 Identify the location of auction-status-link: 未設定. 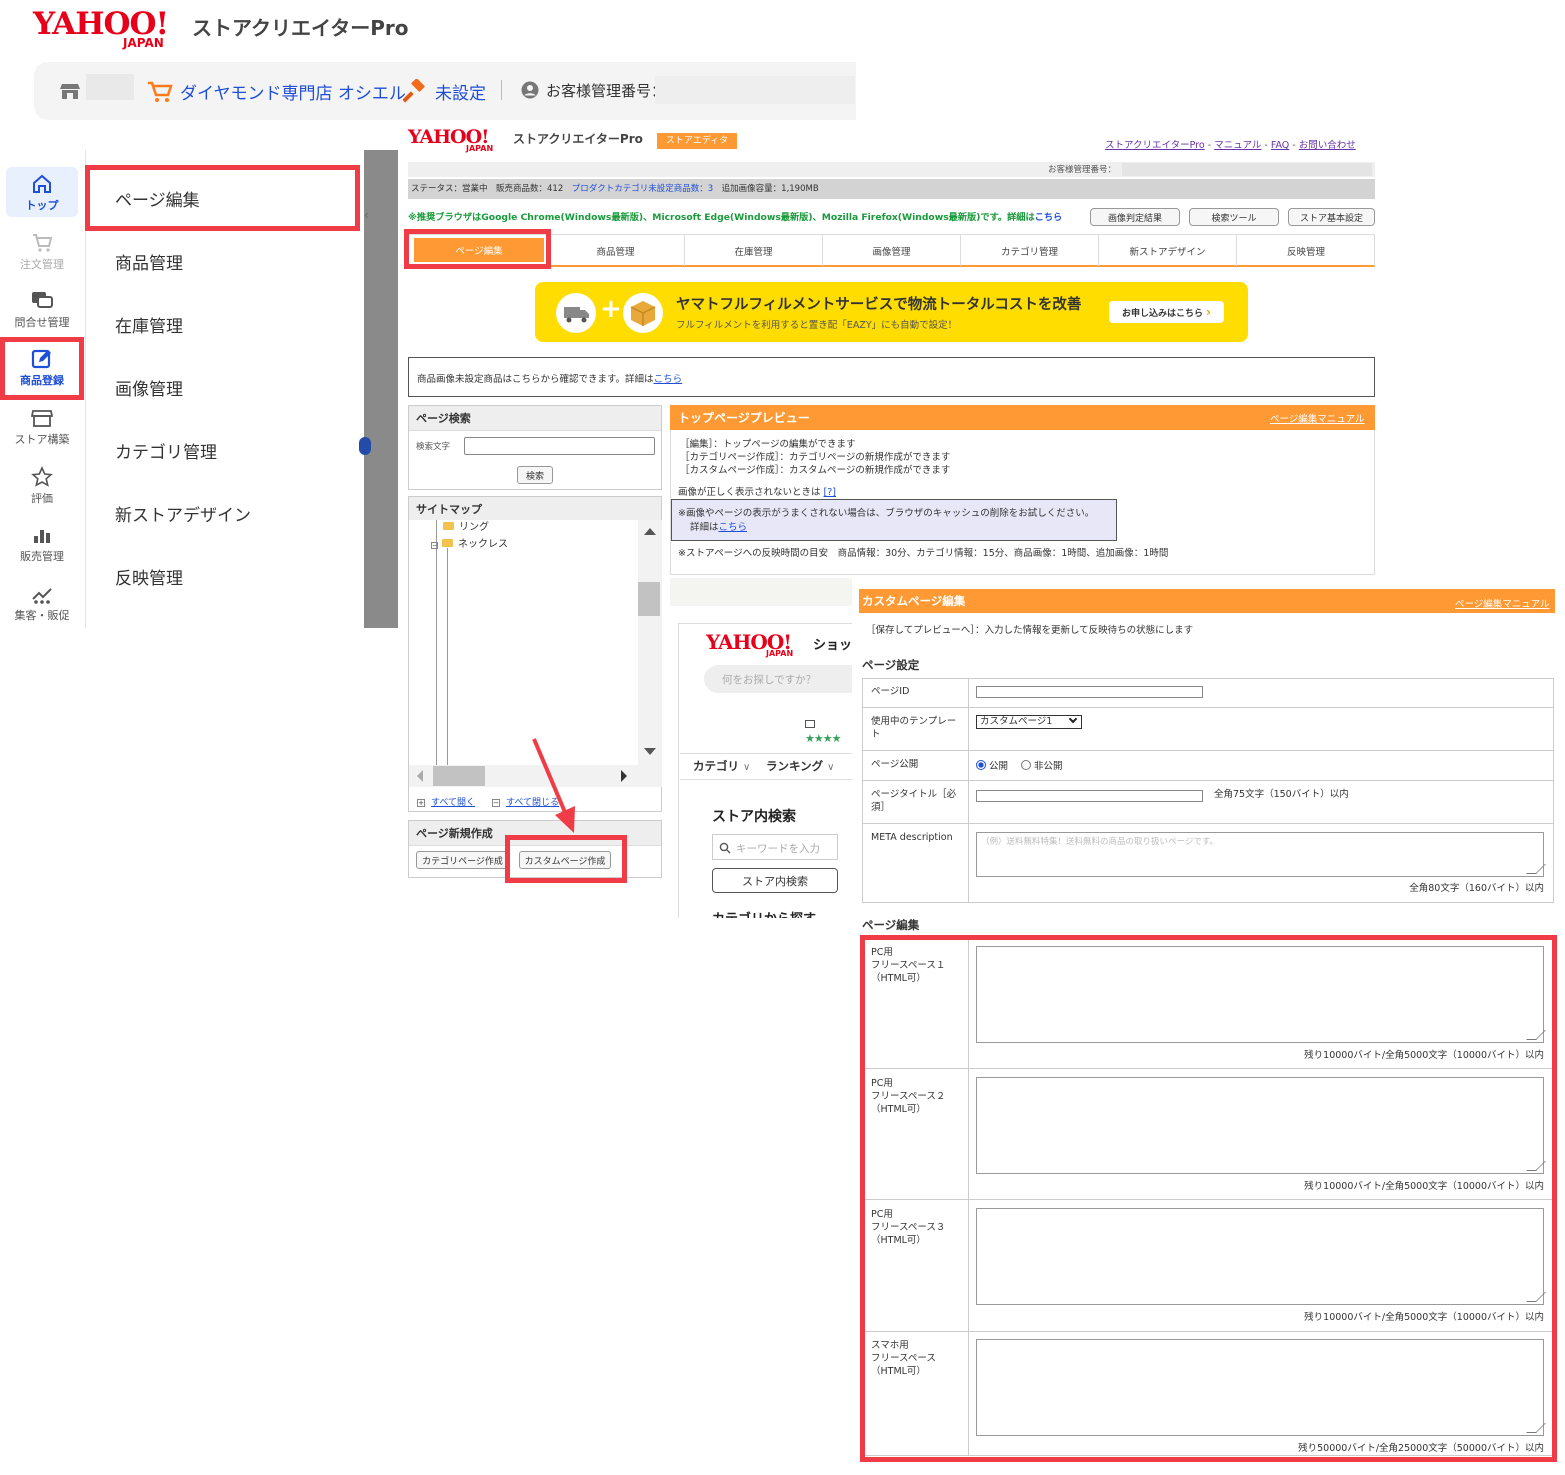
(460, 91).